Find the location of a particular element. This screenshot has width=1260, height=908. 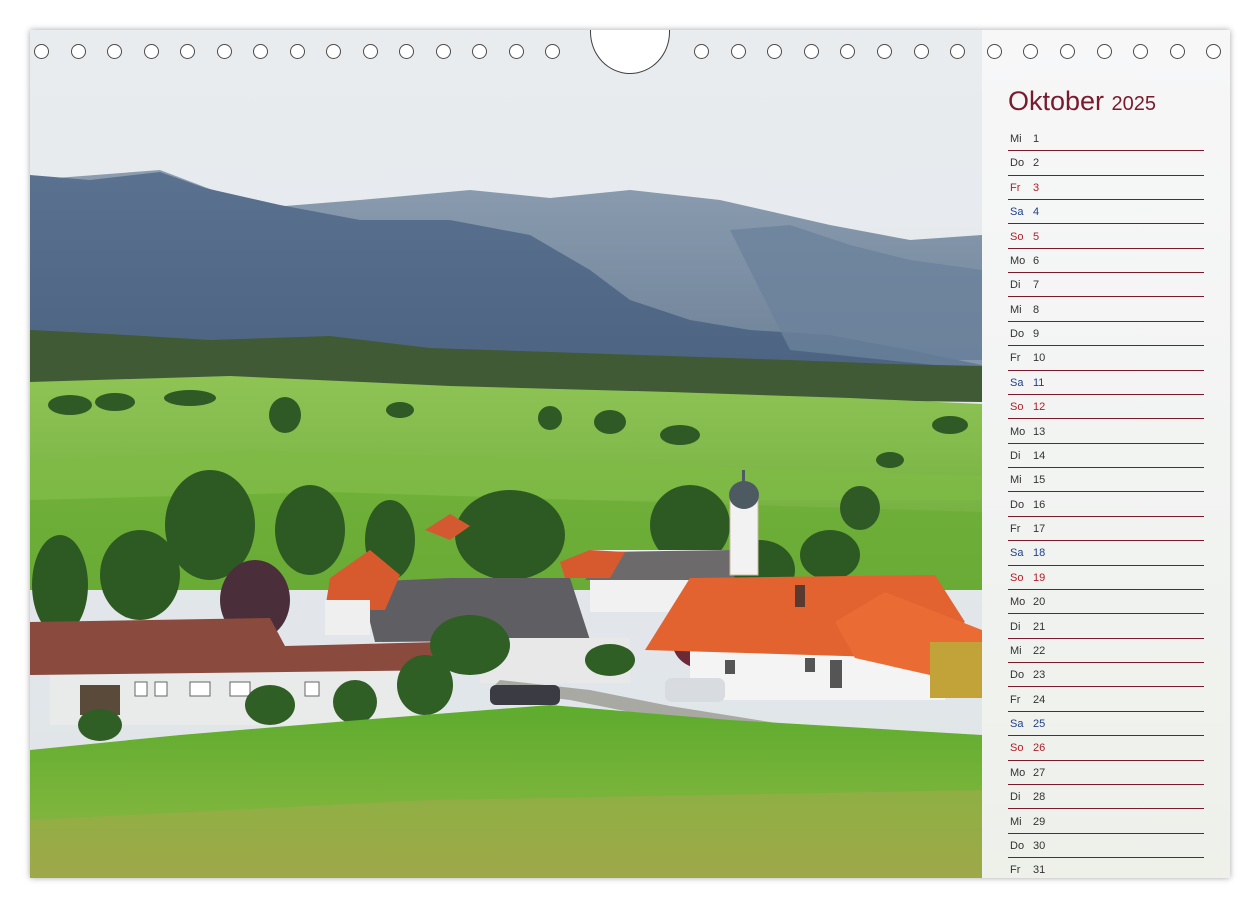

day-row: Mo 20 is located at coordinates (1106, 603).